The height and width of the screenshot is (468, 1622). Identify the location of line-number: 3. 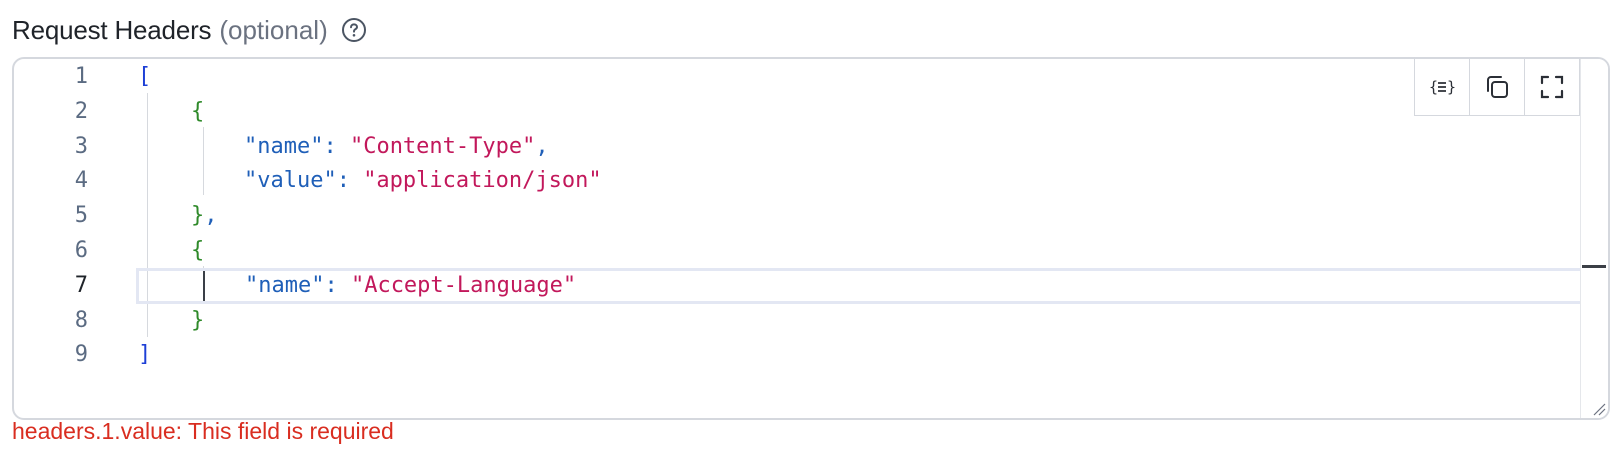
(81, 146).